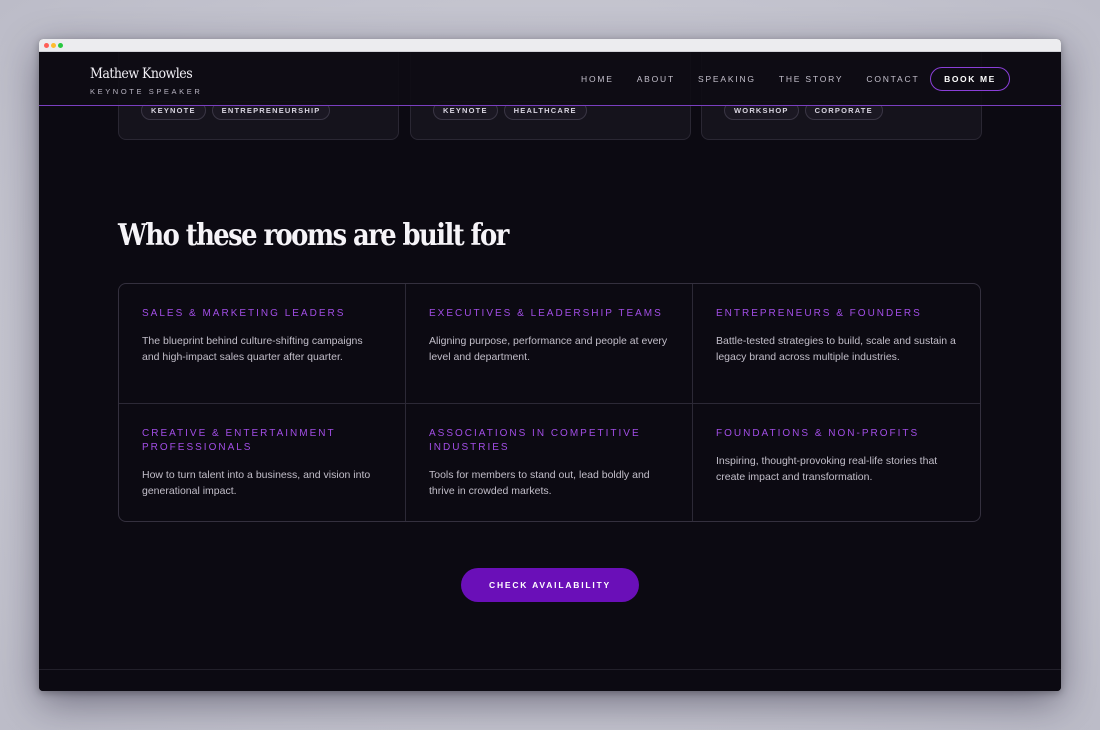 The image size is (1100, 730). What do you see at coordinates (970, 79) in the screenshot?
I see `book-me-button: BOOK ME` at bounding box center [970, 79].